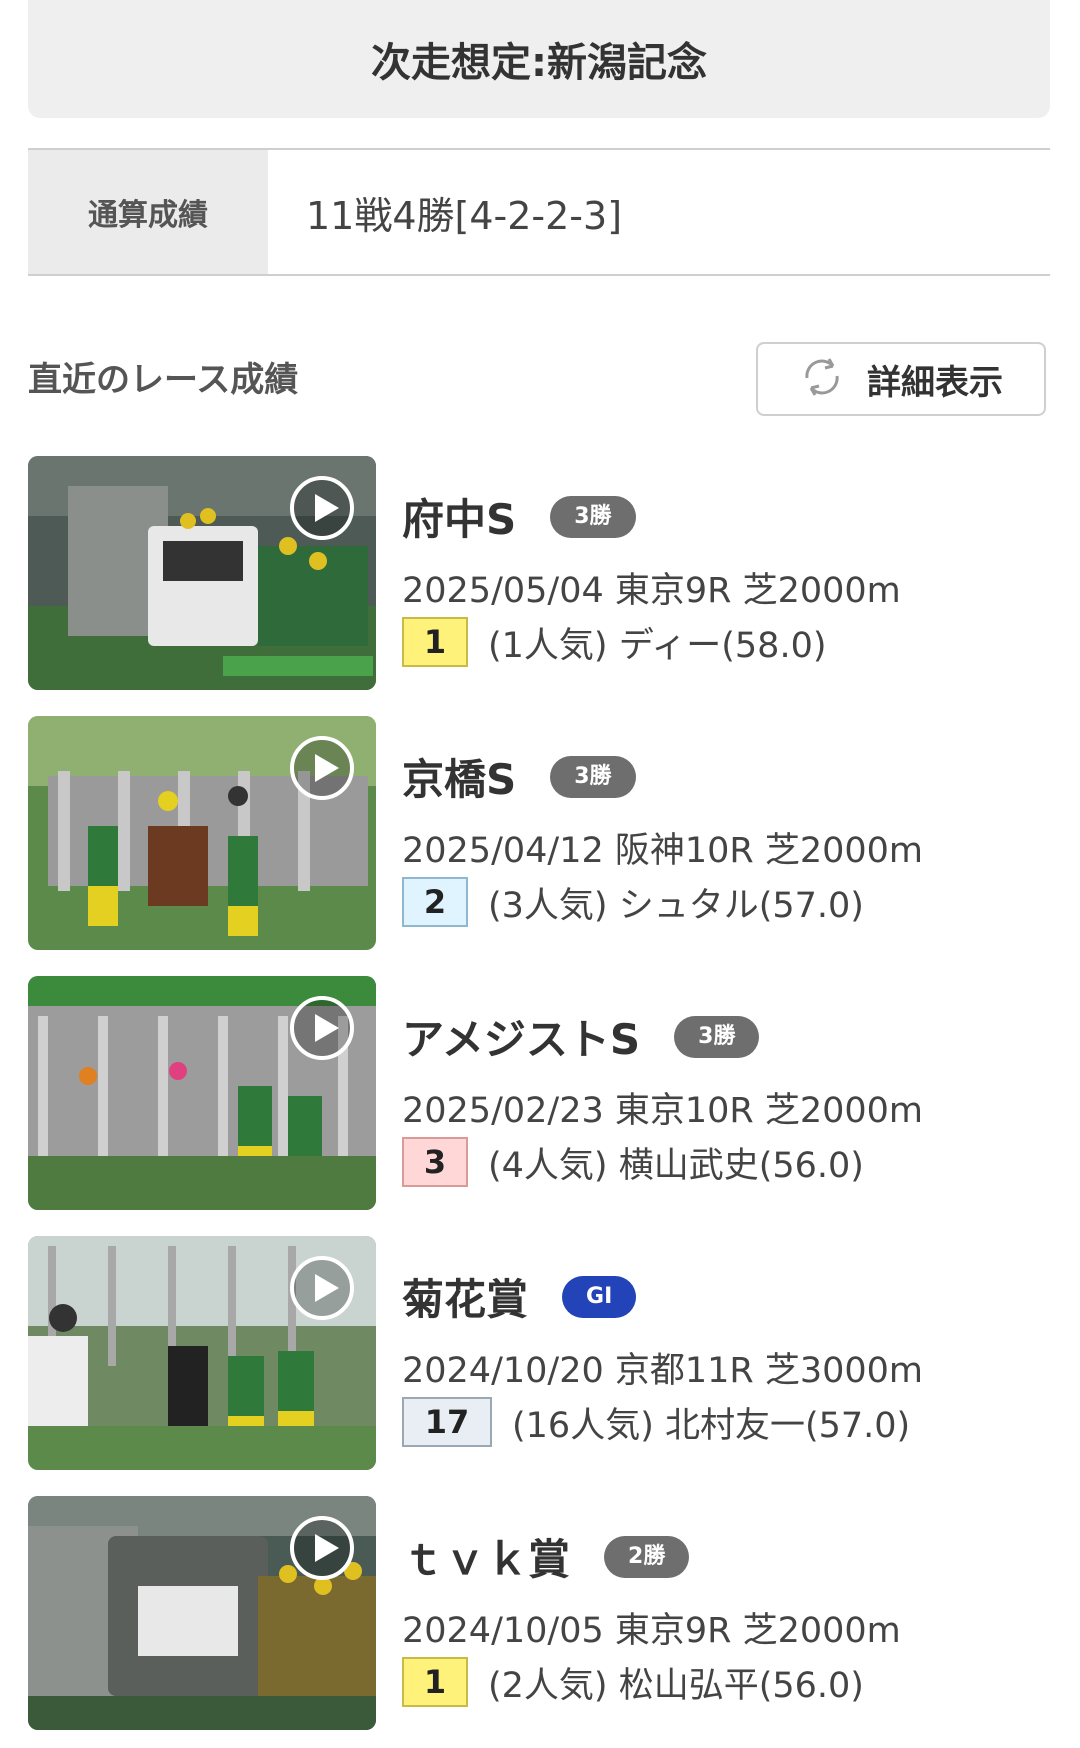 This screenshot has height=1748, width=1080. What do you see at coordinates (447, 1422) in the screenshot?
I see `finish-position-badge: 17` at bounding box center [447, 1422].